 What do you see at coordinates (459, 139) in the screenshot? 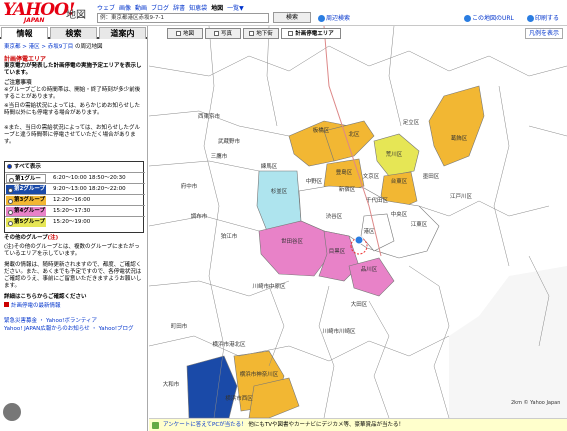
I see `map-label: 葛飾区` at bounding box center [459, 139].